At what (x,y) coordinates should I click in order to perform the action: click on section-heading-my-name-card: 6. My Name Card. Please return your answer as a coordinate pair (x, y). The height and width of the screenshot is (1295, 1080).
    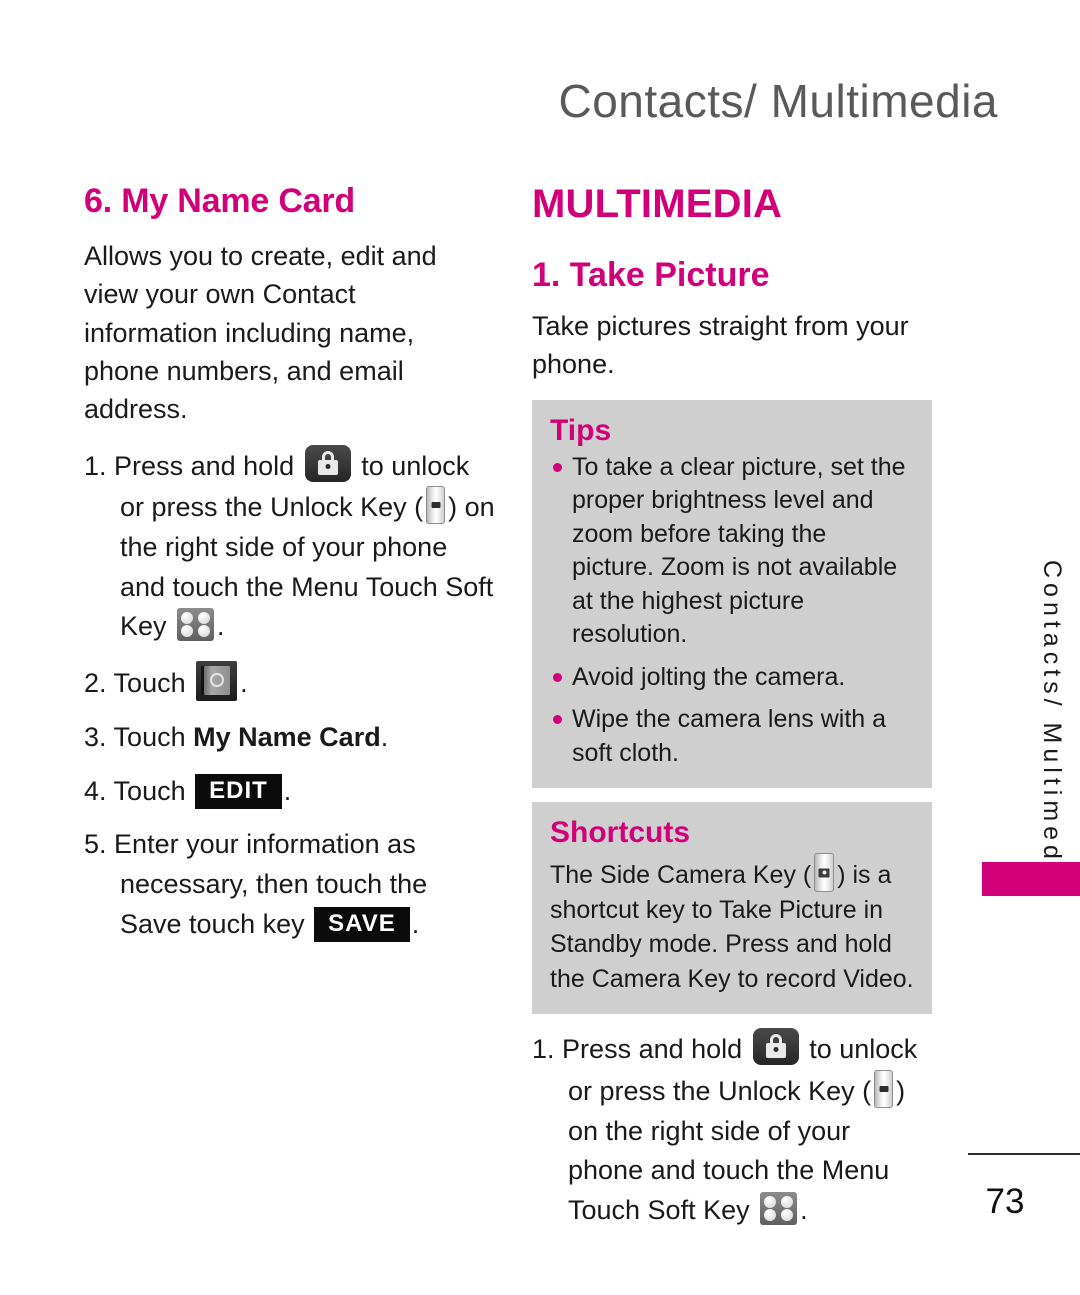
    Looking at the image, I should click on (219, 201).